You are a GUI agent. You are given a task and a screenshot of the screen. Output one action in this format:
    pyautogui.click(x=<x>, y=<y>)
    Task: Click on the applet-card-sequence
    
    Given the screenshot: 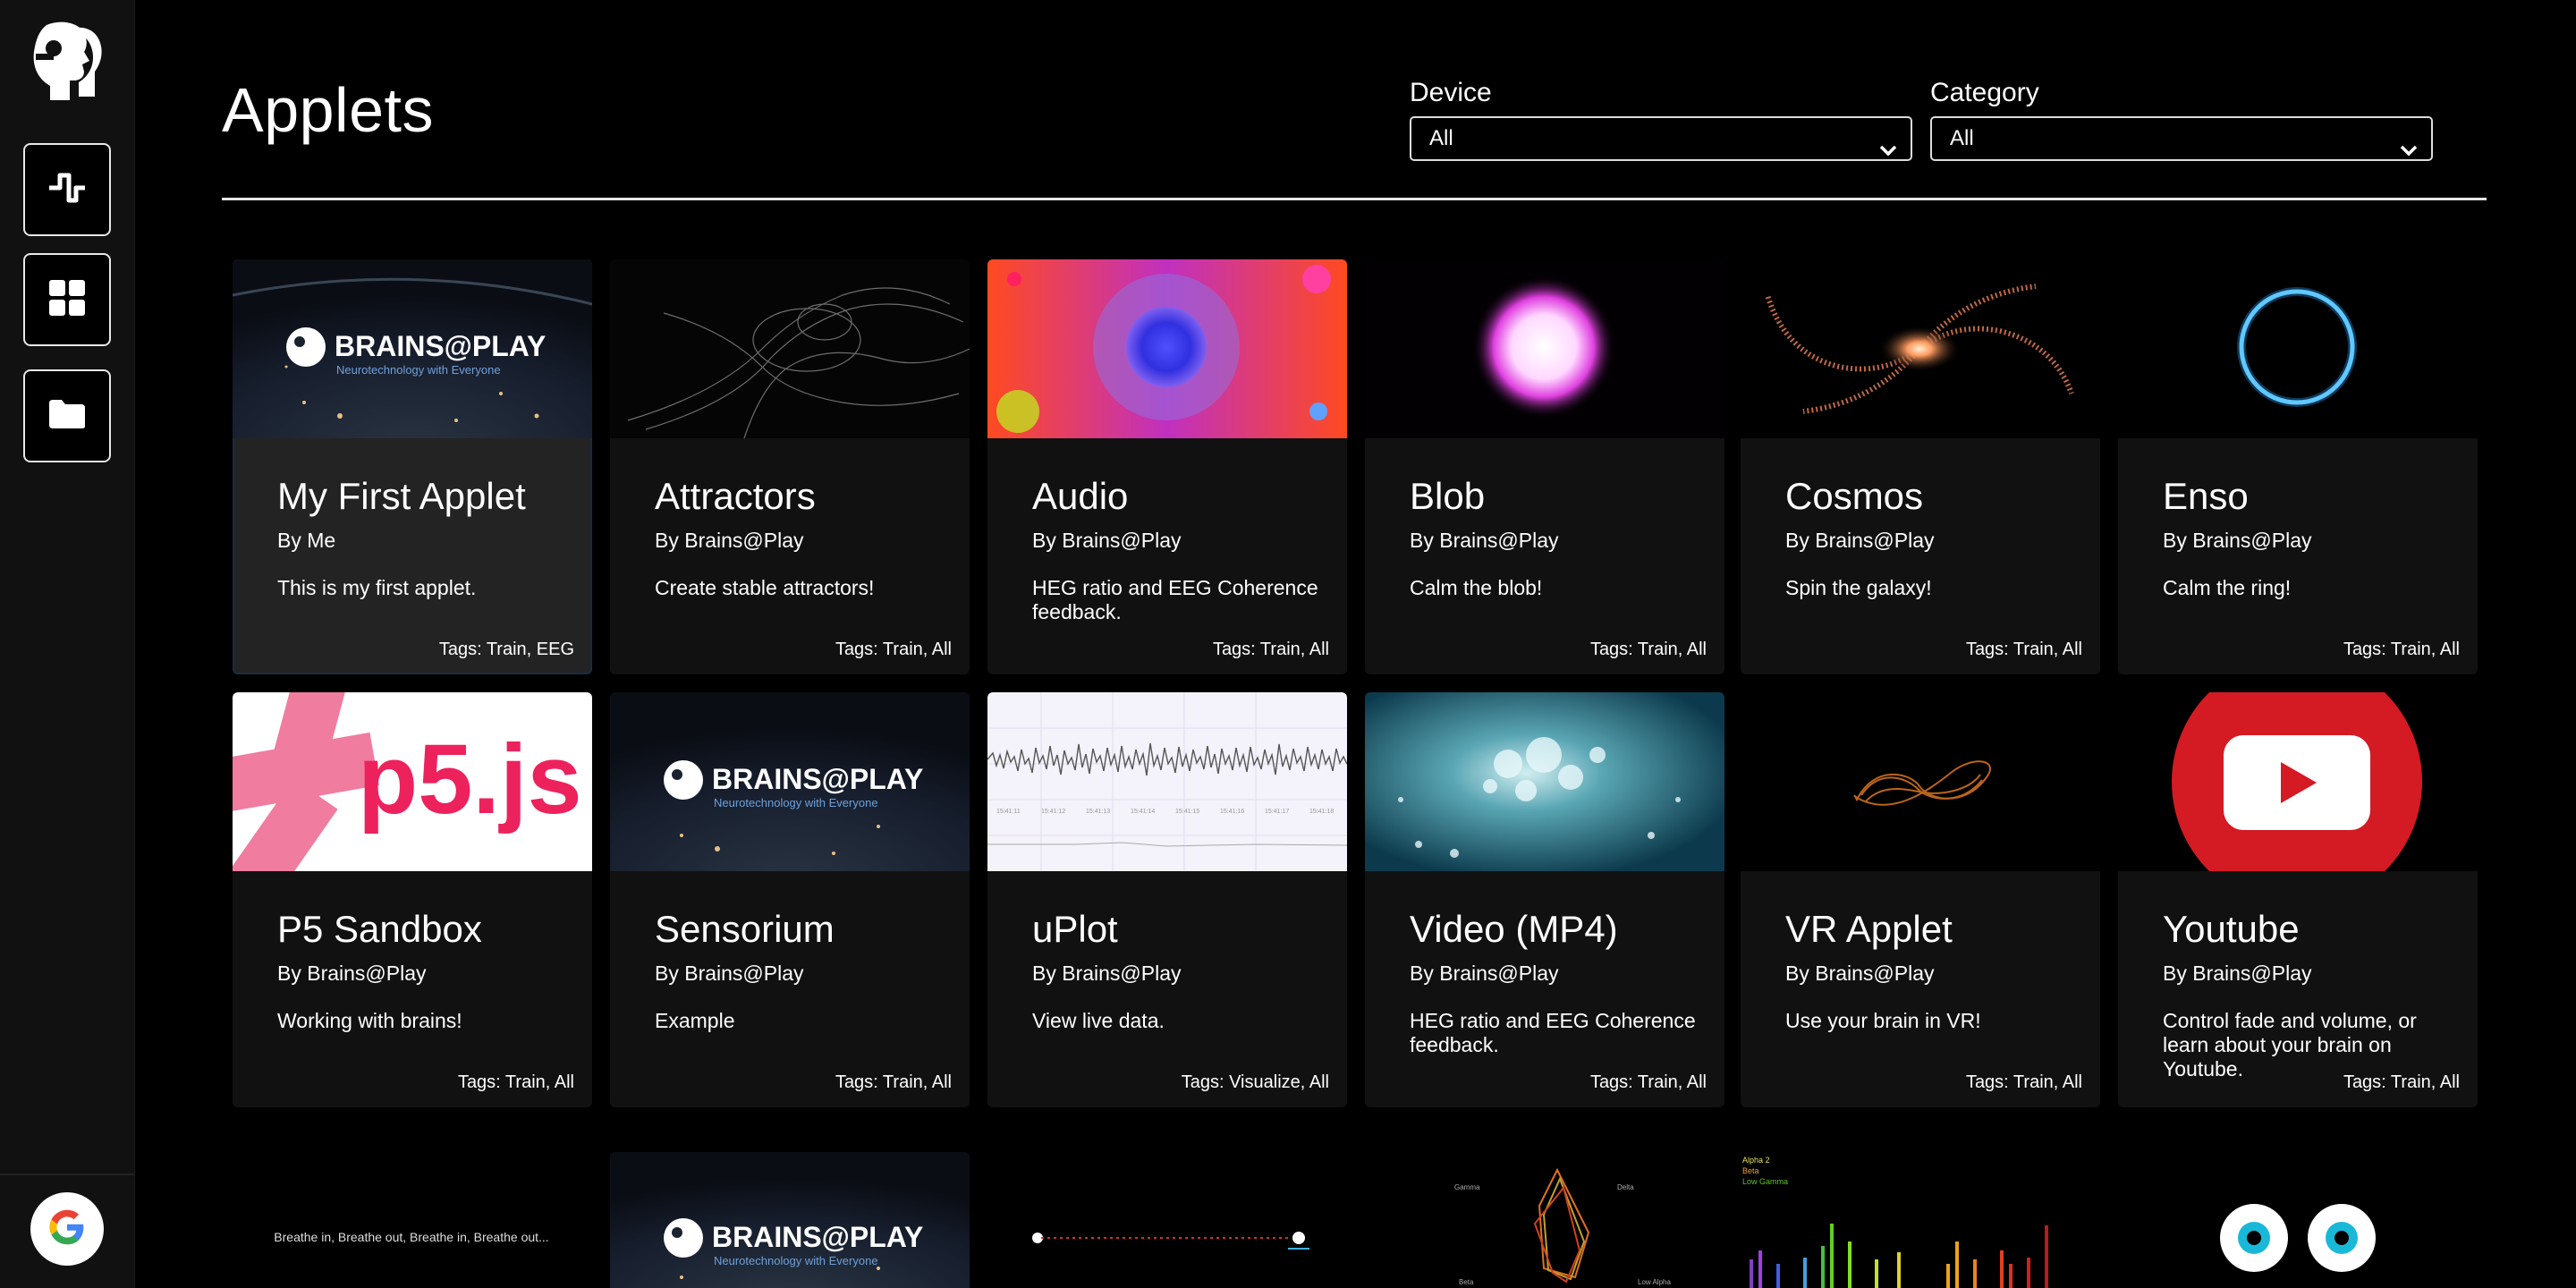 What is the action you would take?
    pyautogui.click(x=1167, y=1220)
    